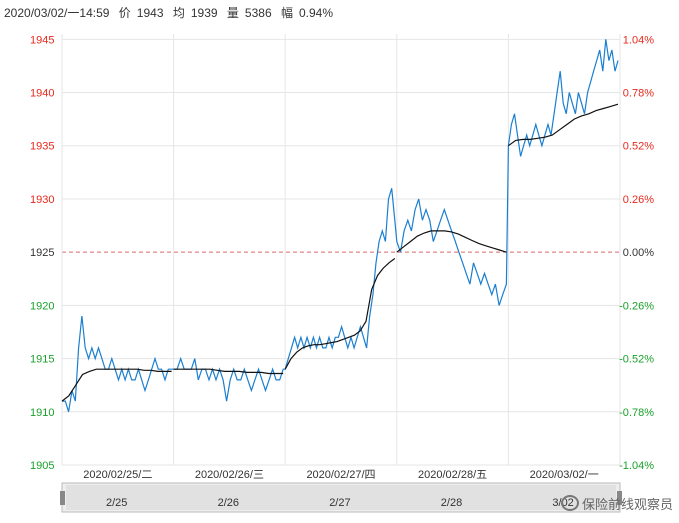 The height and width of the screenshot is (523, 679). What do you see at coordinates (638, 94) in the screenshot?
I see `pct-tick-label: 0.78%` at bounding box center [638, 94].